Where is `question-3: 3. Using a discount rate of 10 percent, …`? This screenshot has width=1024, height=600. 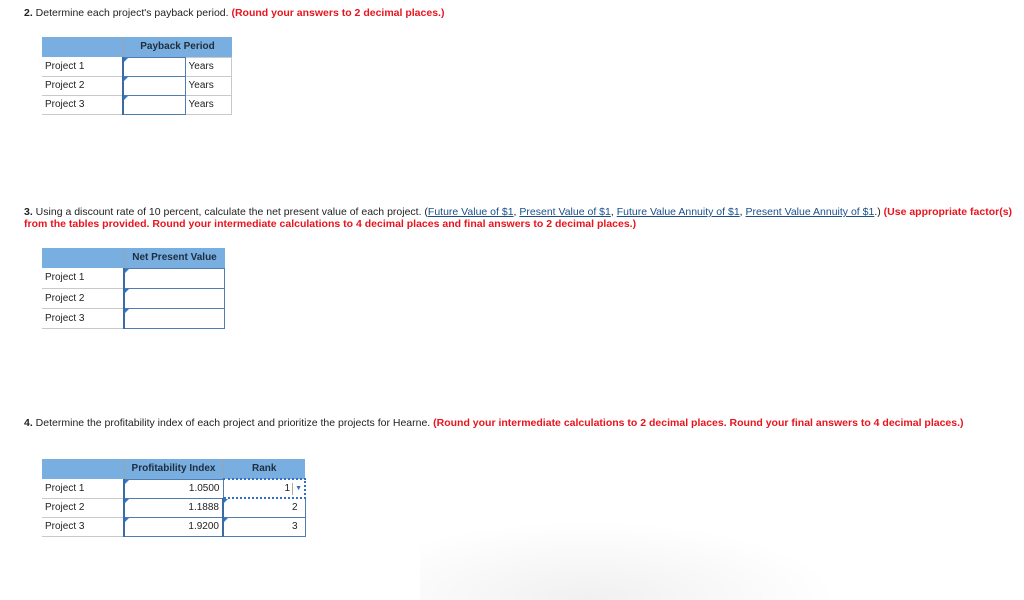 question-3: 3. Using a discount rate of 10 percent, … is located at coordinates (519, 218).